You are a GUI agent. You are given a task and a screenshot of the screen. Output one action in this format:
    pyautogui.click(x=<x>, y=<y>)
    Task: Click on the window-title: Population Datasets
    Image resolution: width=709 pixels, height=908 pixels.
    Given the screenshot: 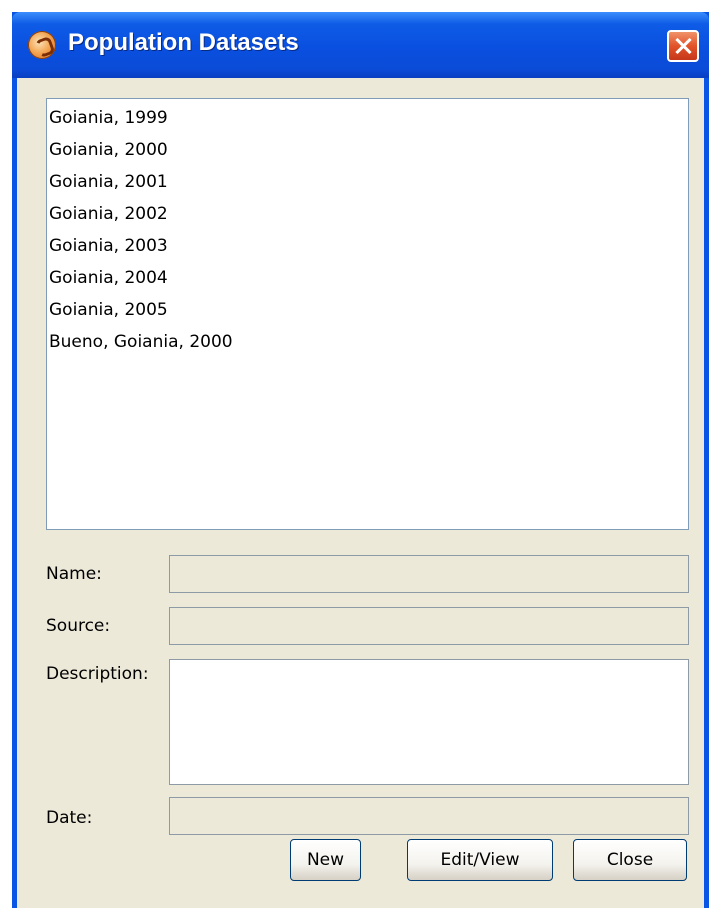 What is the action you would take?
    pyautogui.click(x=183, y=42)
    